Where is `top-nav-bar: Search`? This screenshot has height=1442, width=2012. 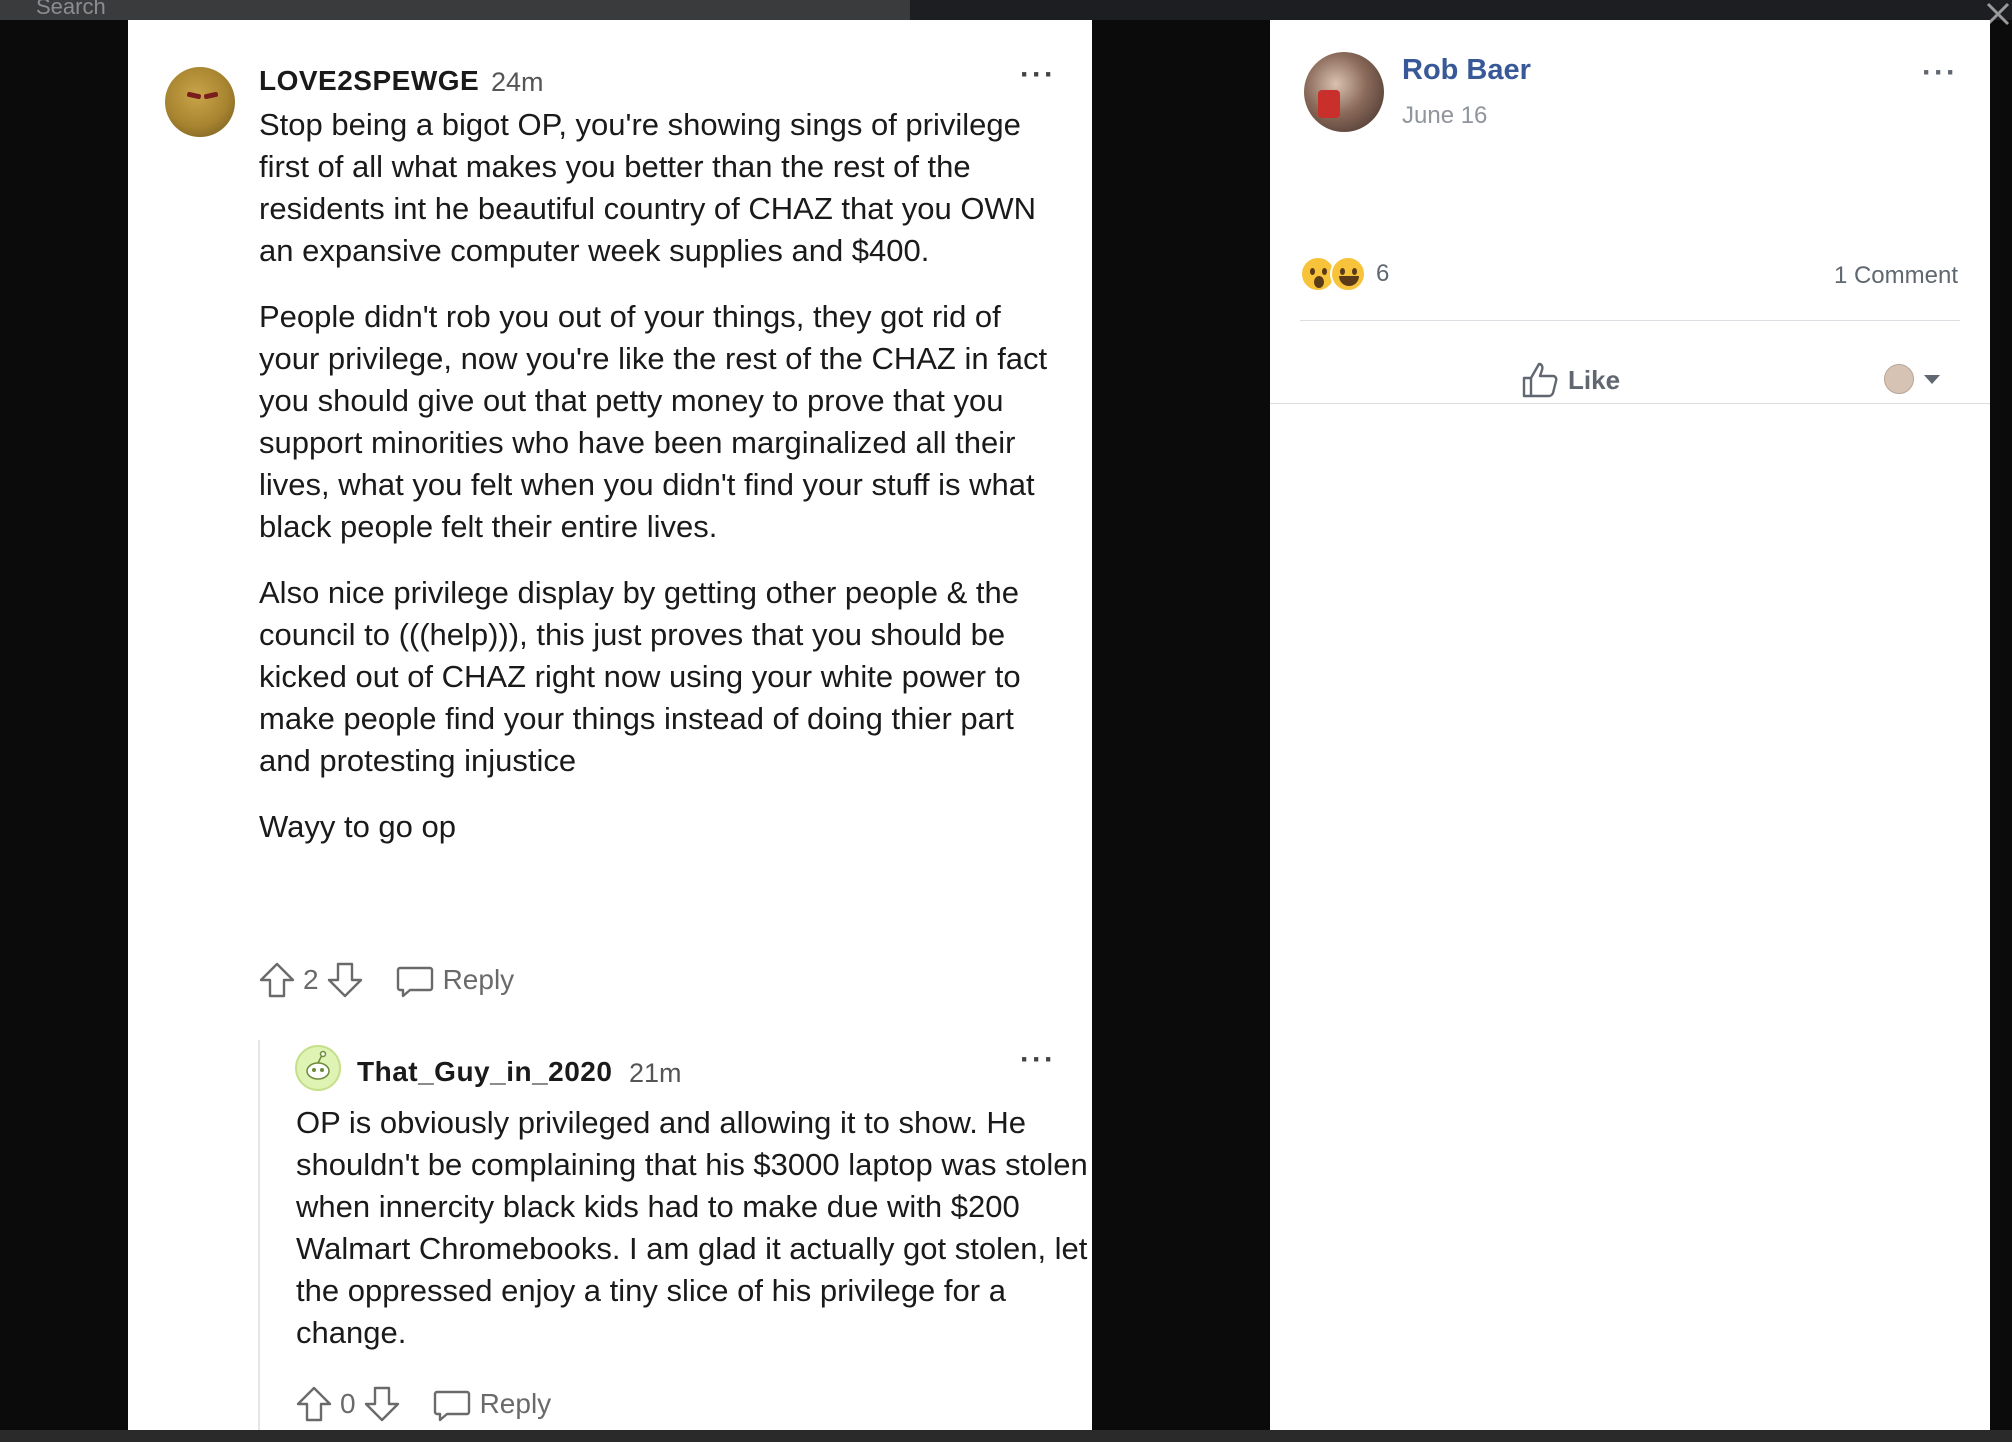
top-nav-bar: Search is located at coordinates (1006, 10).